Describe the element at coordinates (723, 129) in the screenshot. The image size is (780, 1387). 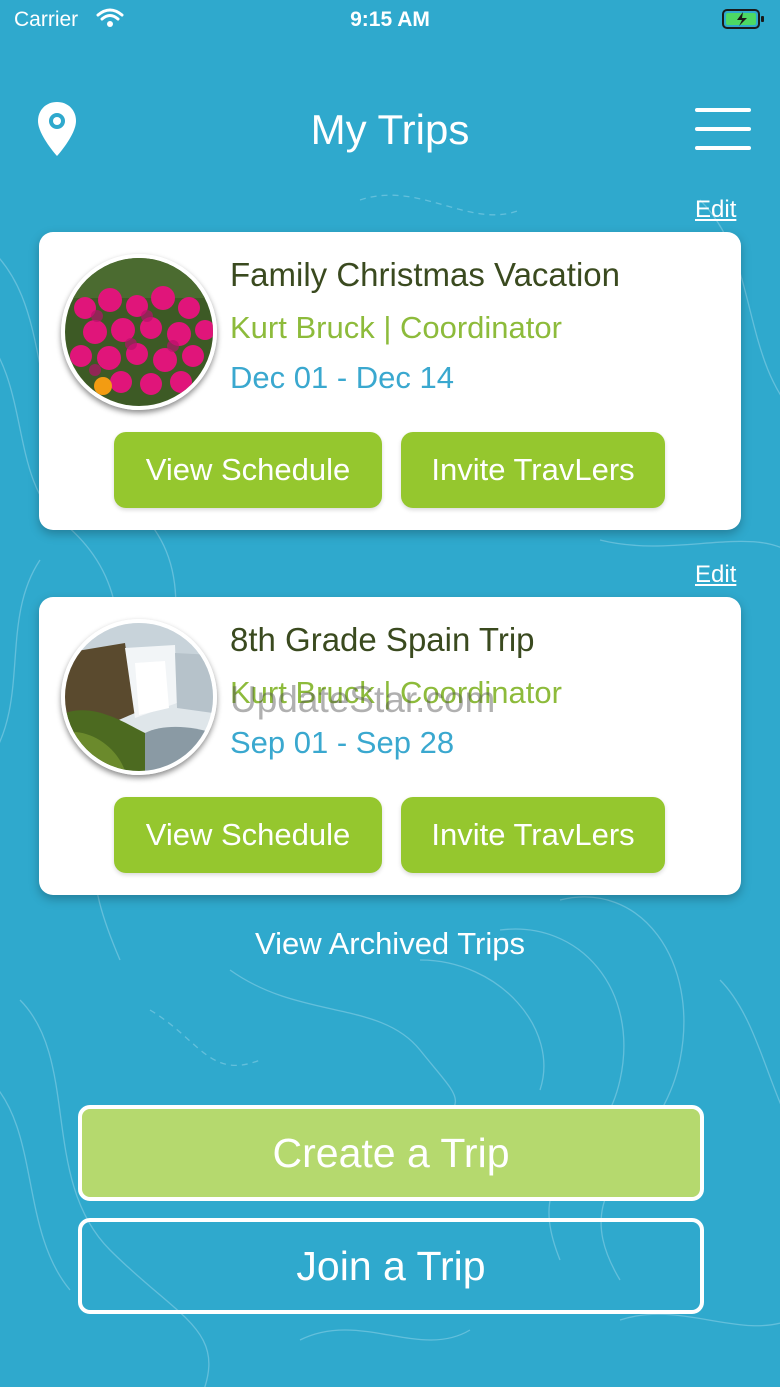
I see `hamburger-menu-icon` at that location.